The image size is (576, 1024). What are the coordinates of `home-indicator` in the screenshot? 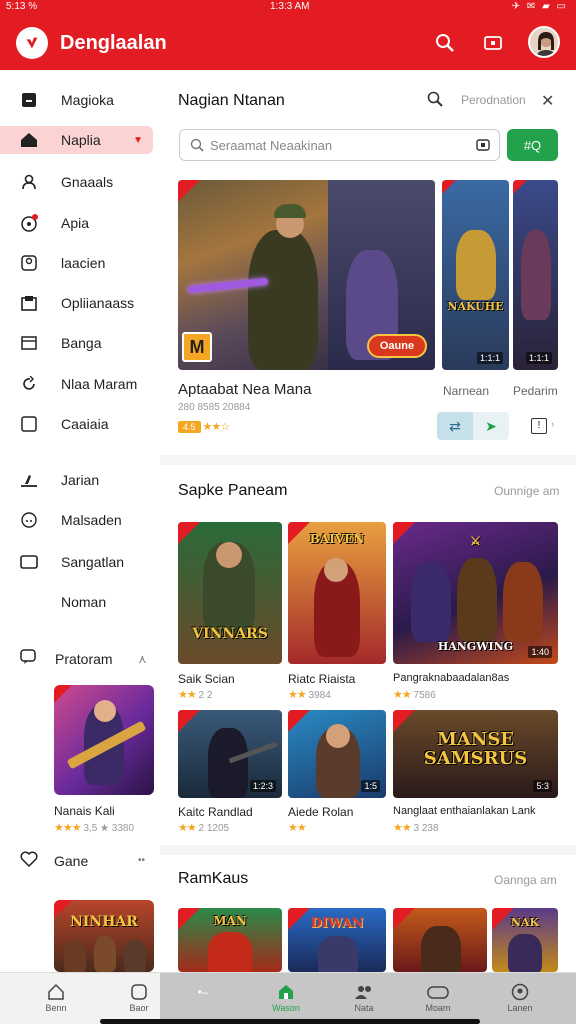 It's located at (290, 1021).